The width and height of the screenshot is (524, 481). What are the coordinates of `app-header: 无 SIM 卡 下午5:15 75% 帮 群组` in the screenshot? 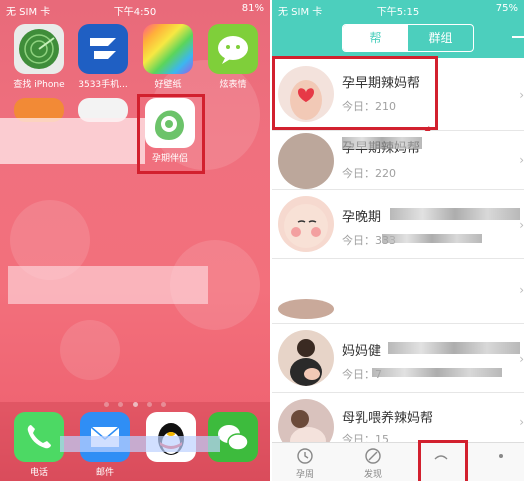 It's located at (398, 29).